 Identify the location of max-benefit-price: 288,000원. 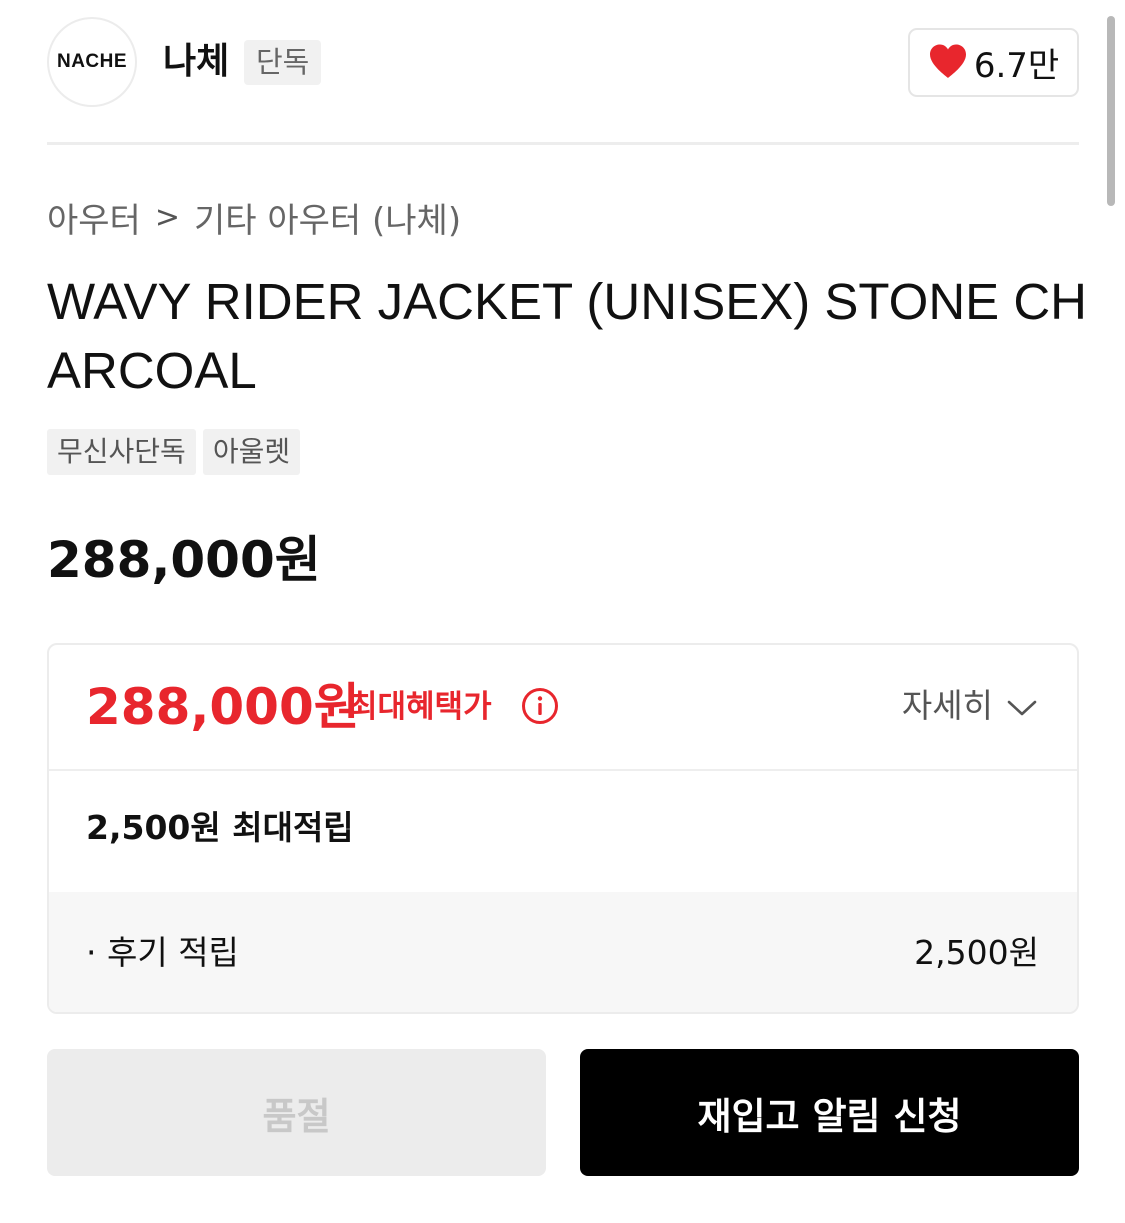
(223, 707).